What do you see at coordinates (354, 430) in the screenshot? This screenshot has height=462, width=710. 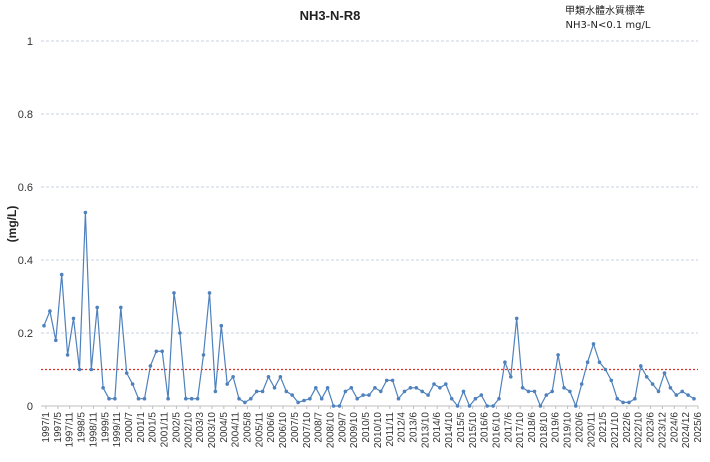 I see `x-tick-label: 2009/10` at bounding box center [354, 430].